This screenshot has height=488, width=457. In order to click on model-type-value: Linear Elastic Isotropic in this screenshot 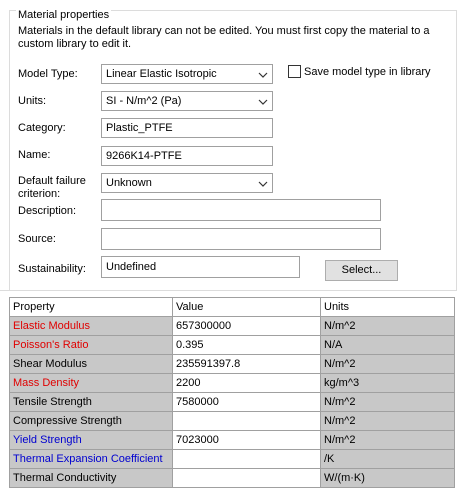, I will do `click(161, 74)`.